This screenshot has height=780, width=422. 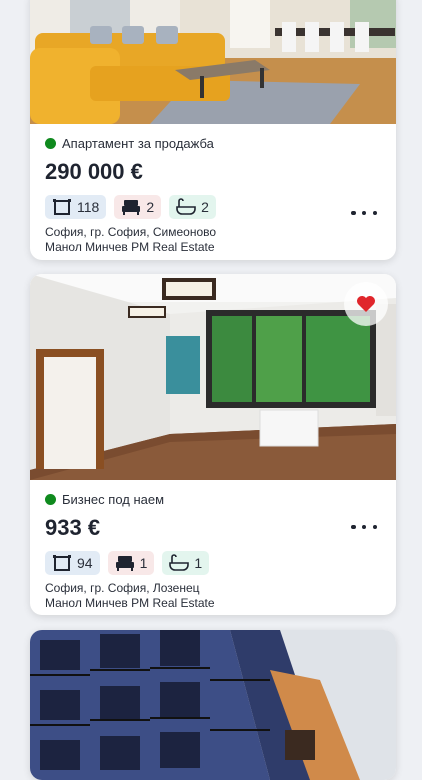 I want to click on heart-icon, so click(x=366, y=304).